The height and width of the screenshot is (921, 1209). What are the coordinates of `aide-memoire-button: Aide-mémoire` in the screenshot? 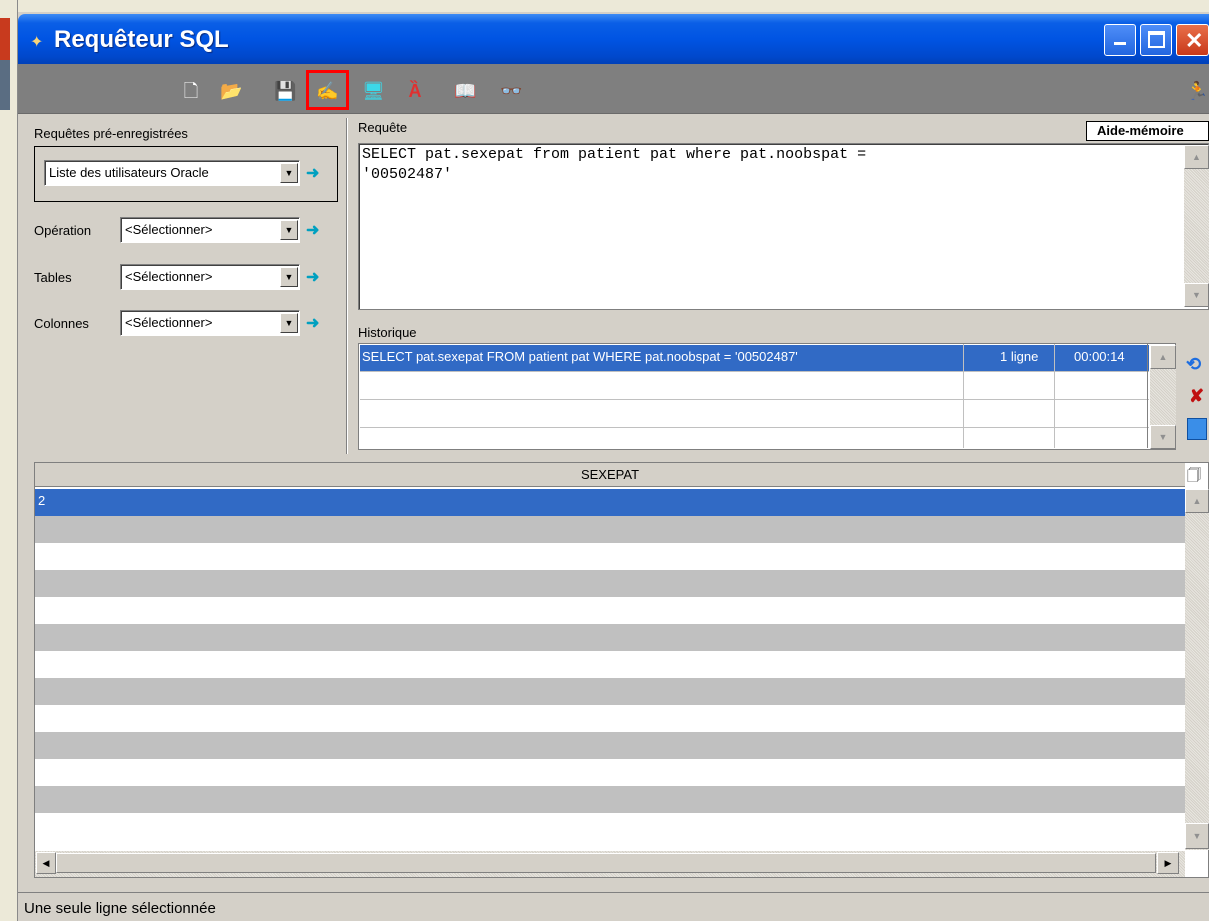 It's located at (1147, 131).